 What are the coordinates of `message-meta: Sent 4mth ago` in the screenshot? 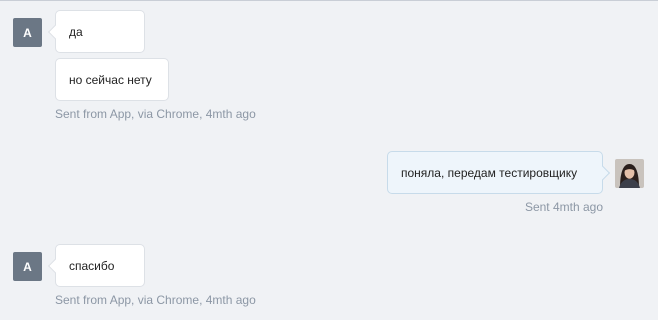 It's located at (563, 207).